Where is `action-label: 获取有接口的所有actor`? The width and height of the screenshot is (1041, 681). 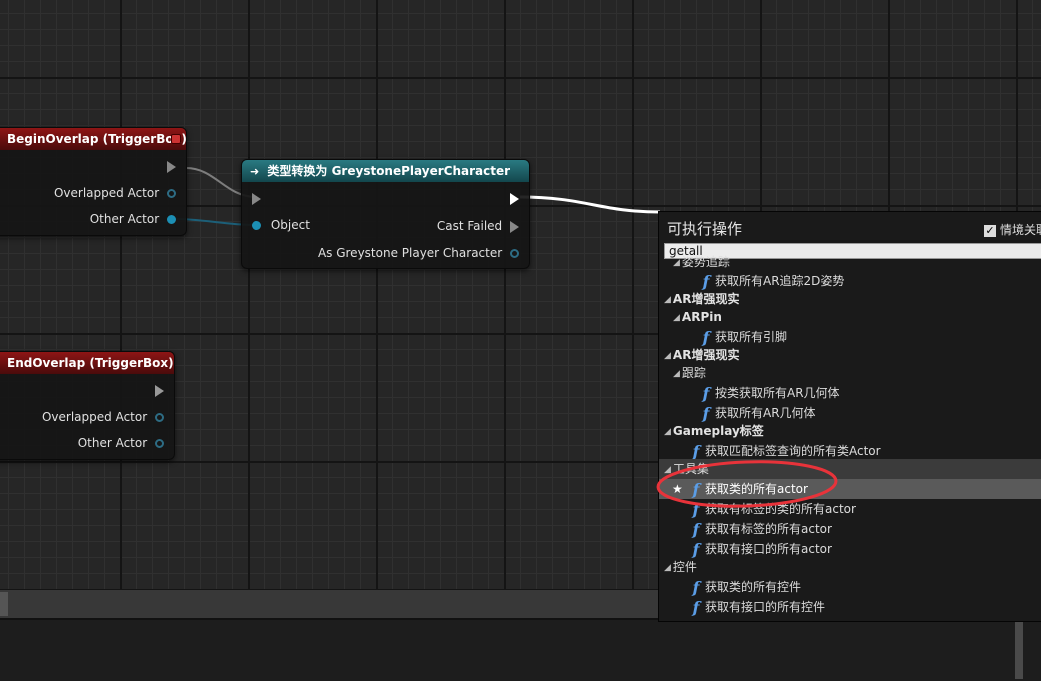 action-label: 获取有接口的所有actor is located at coordinates (768, 549).